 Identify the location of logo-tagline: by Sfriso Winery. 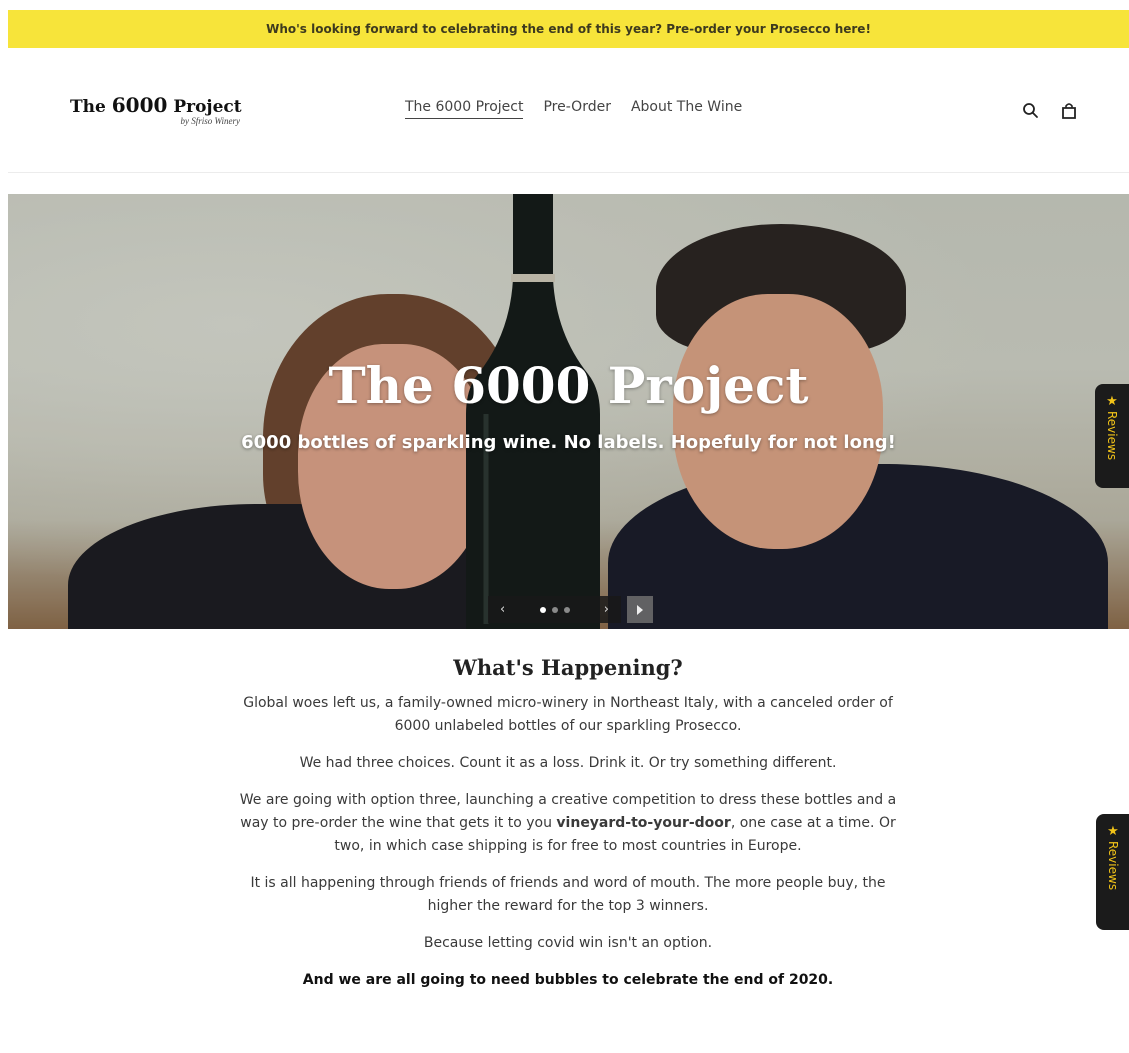
(210, 121).